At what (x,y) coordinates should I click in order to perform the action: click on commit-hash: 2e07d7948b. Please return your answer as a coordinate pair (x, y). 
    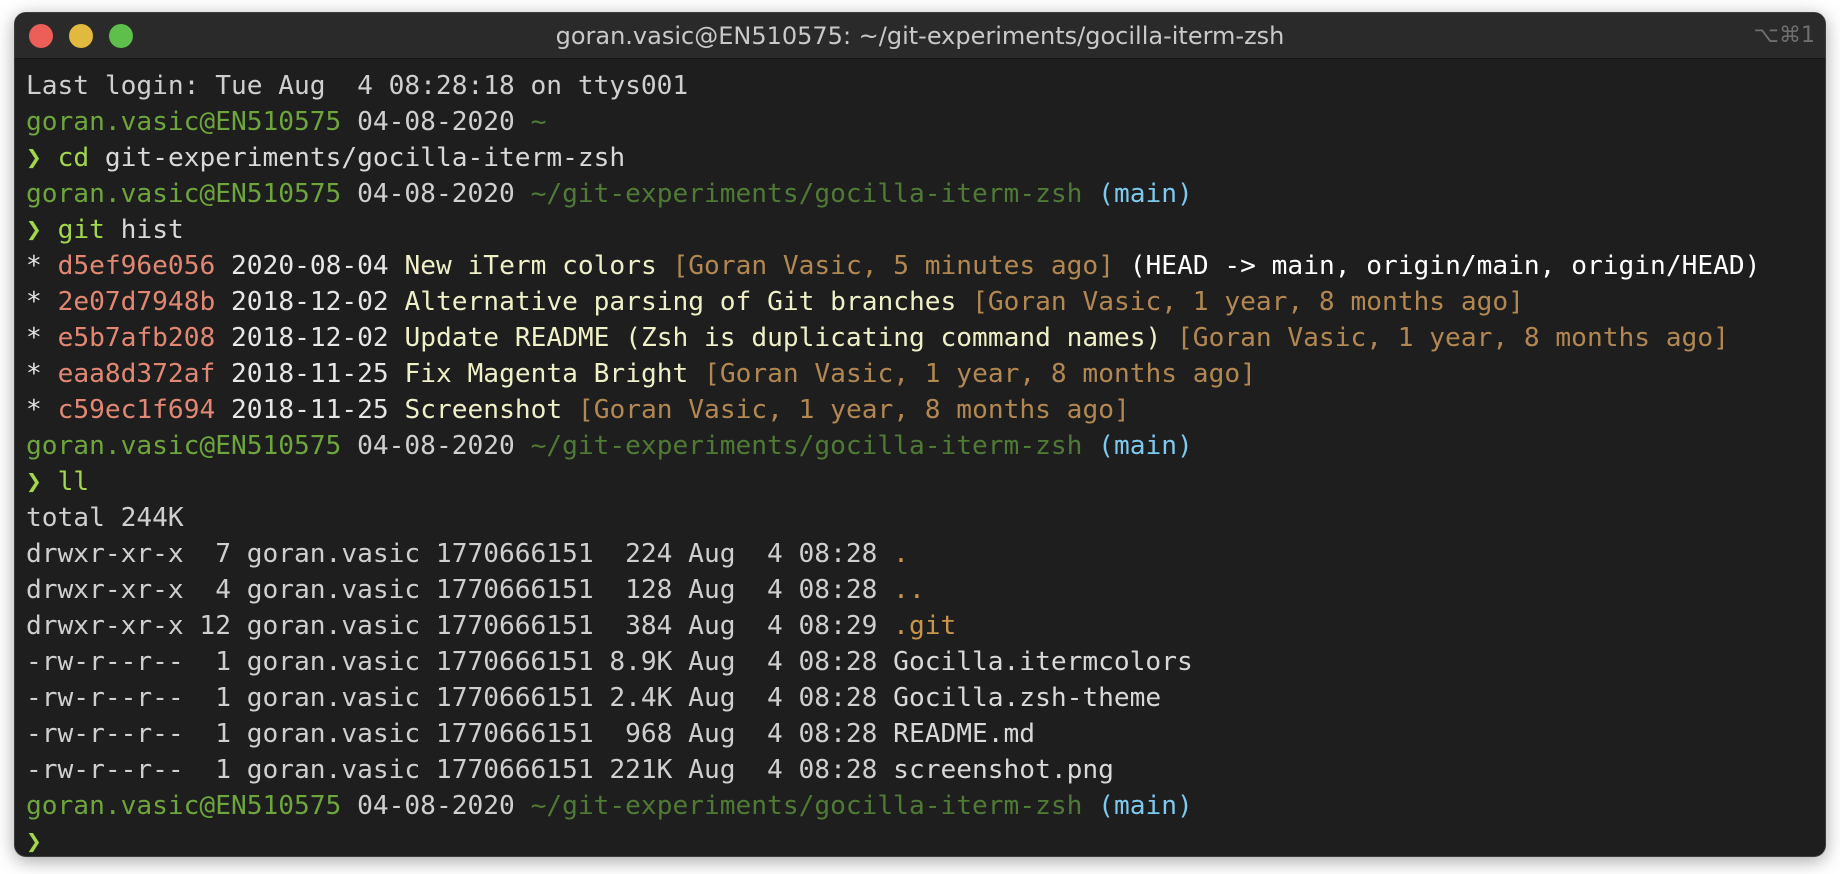
    Looking at the image, I should click on (136, 302).